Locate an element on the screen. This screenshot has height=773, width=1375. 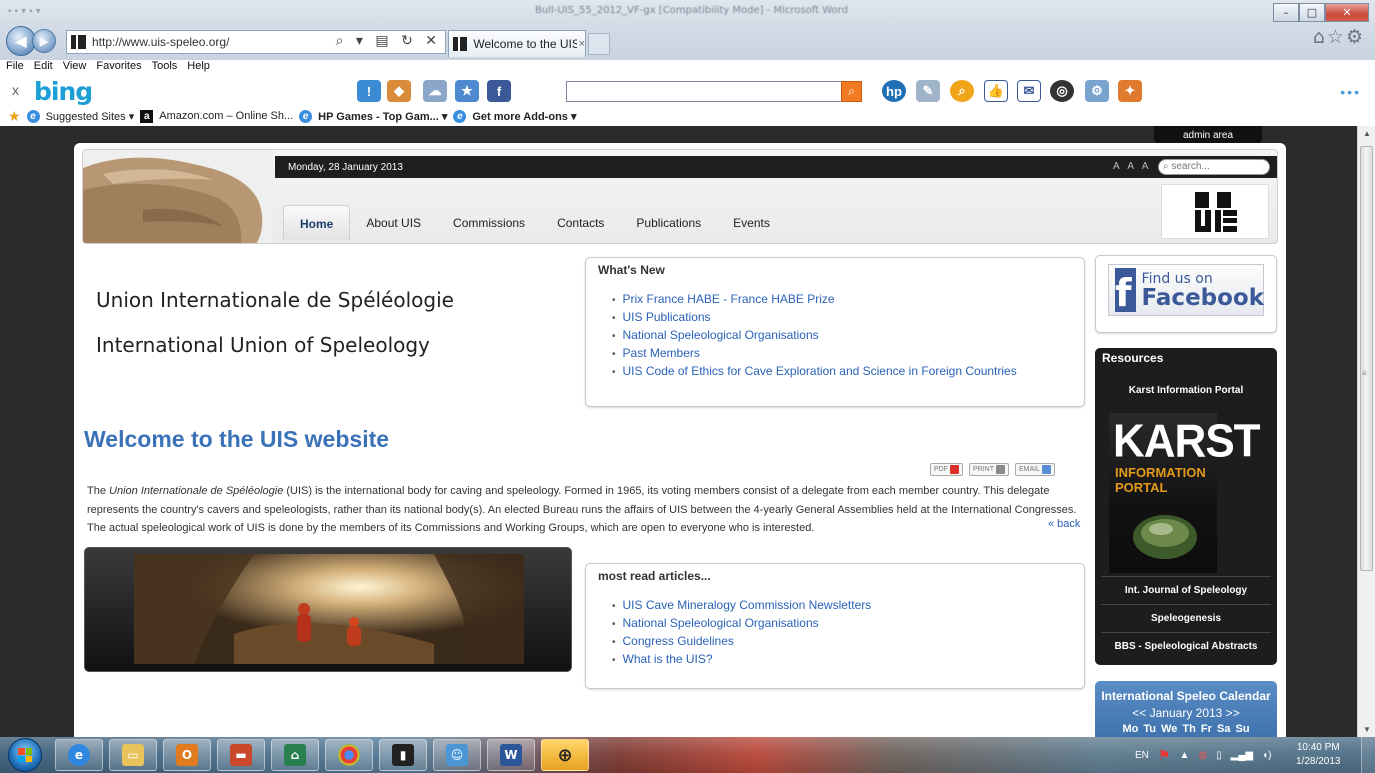
signal-icon: ▂▄▆ is located at coordinates (1242, 755).